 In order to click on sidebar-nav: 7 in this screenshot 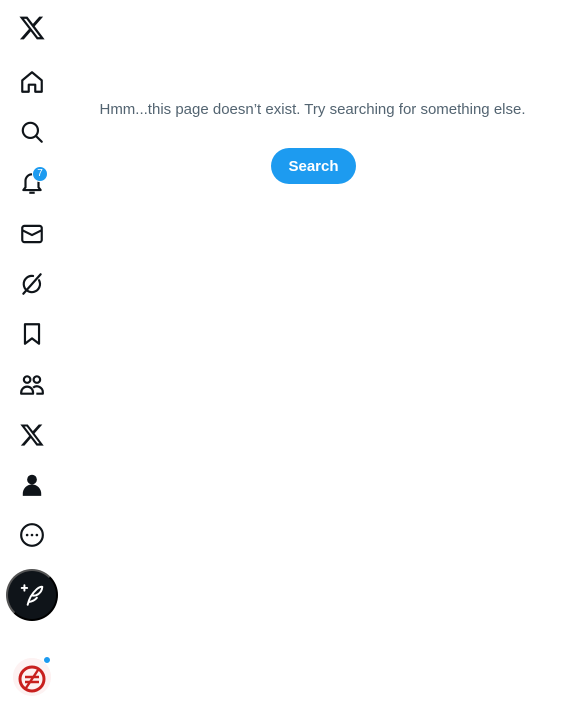, I will do `click(32, 358)`.